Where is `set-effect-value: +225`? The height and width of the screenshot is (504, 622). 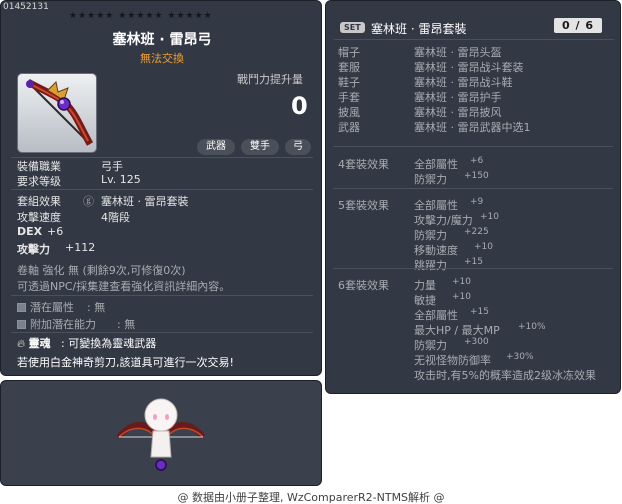 set-effect-value: +225 is located at coordinates (476, 232).